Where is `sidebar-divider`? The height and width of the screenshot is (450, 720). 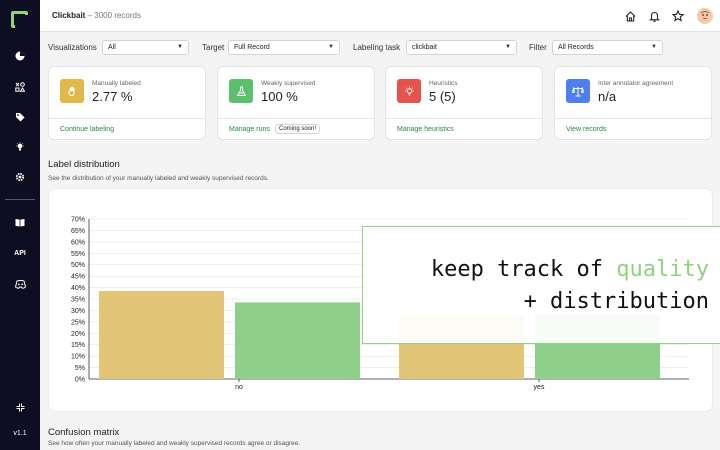 sidebar-divider is located at coordinates (20, 199).